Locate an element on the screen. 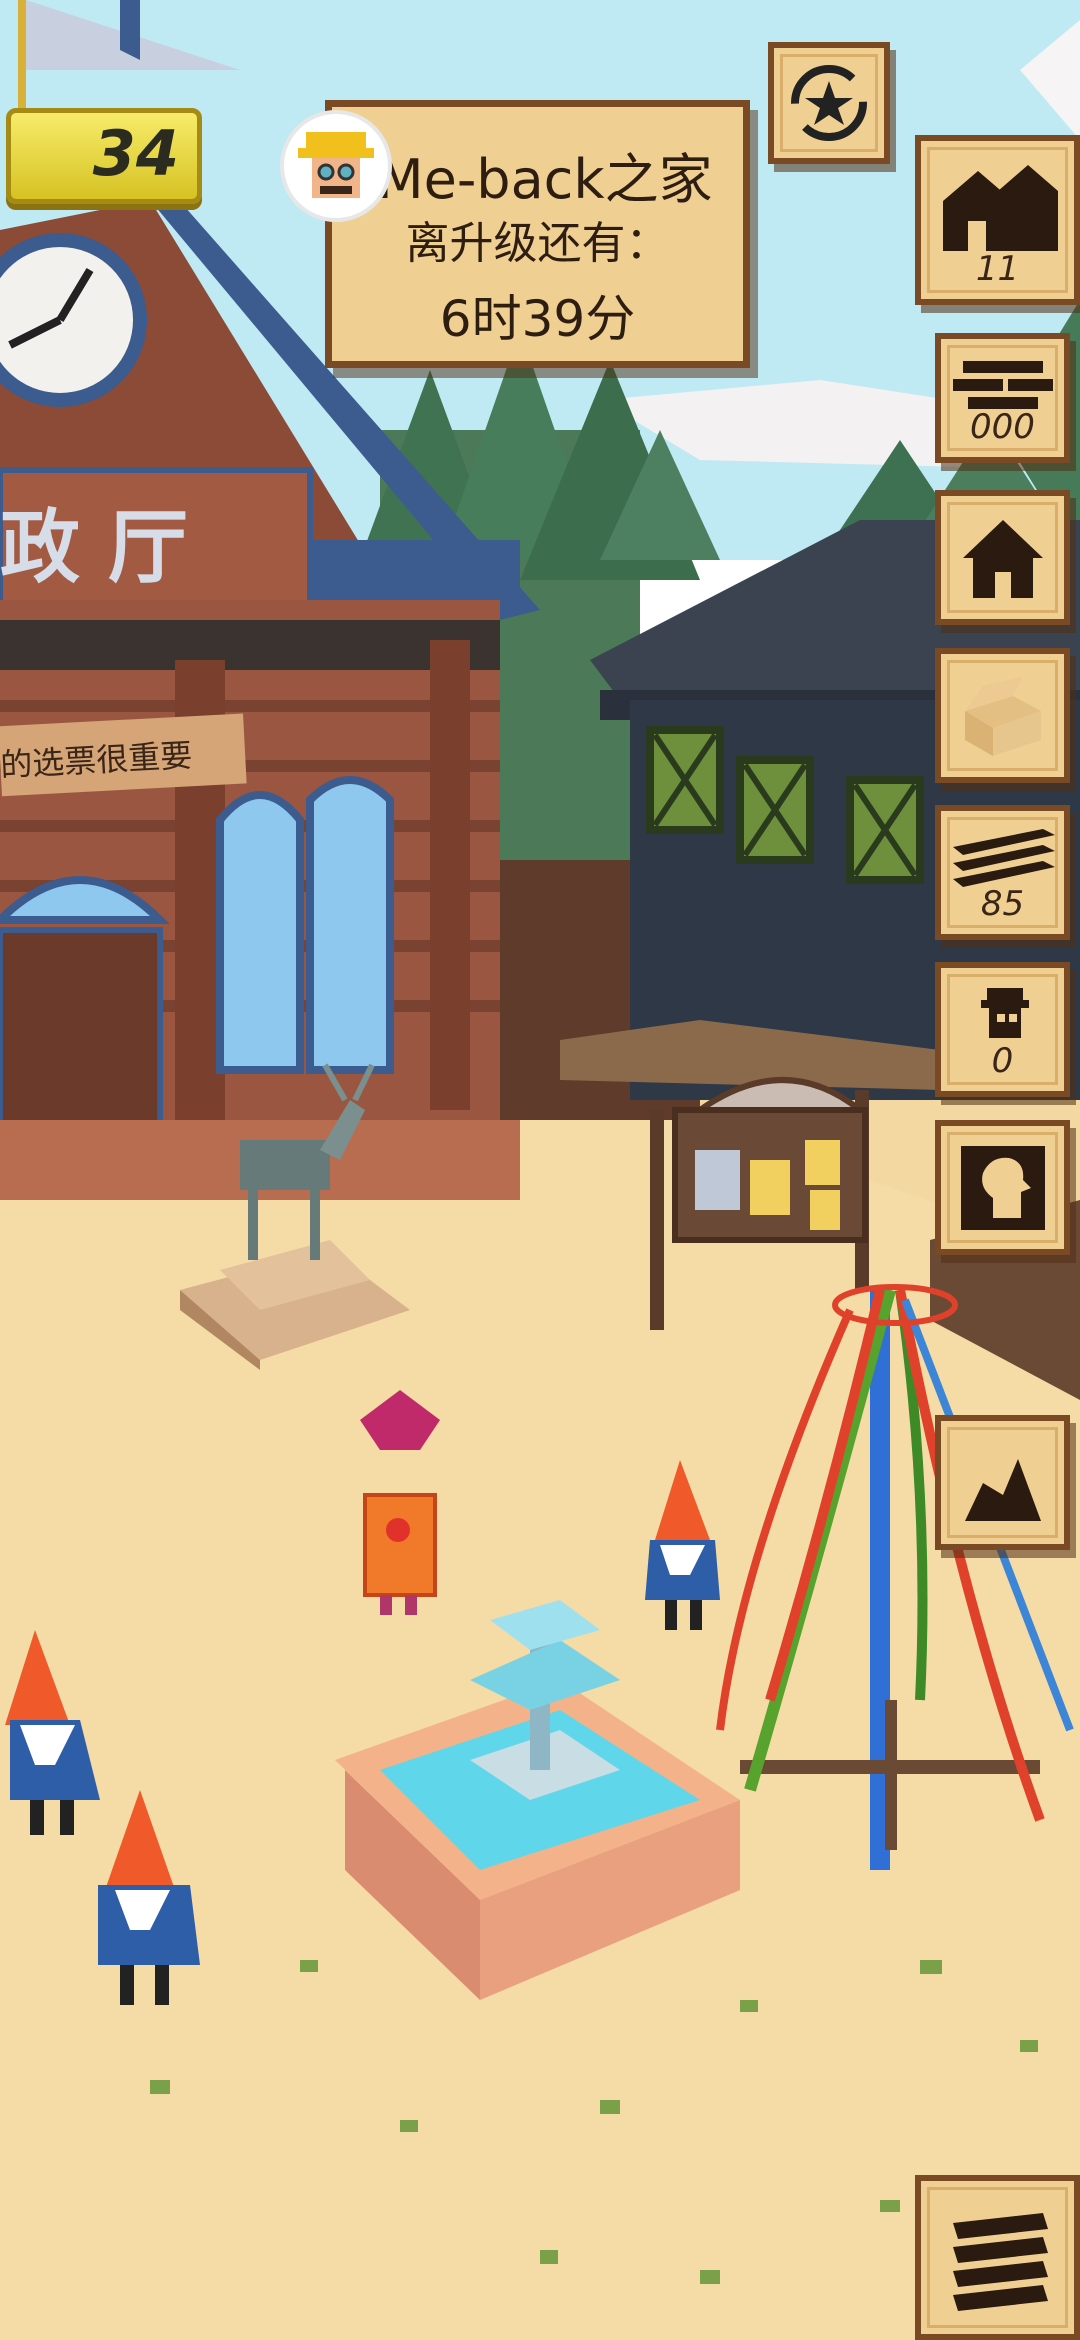  side-item-house is located at coordinates (1002, 557).